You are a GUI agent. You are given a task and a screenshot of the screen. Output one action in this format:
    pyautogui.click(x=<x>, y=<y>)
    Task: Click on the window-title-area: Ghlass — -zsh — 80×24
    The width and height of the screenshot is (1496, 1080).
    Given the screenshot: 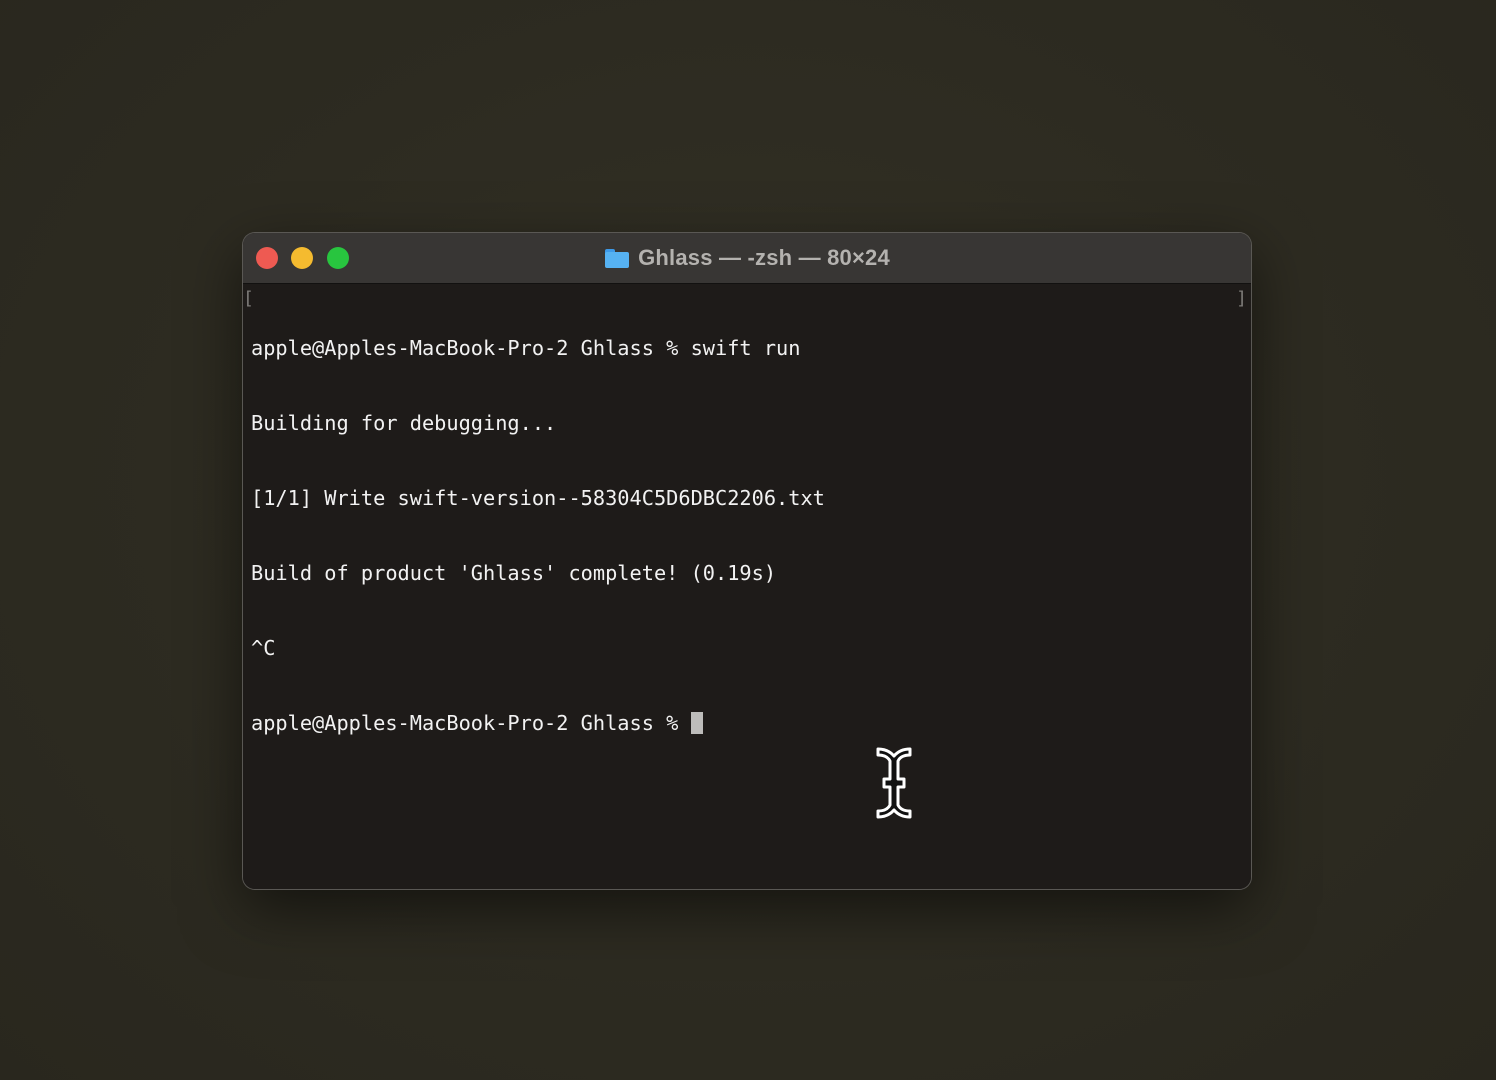 What is the action you would take?
    pyautogui.click(x=747, y=258)
    